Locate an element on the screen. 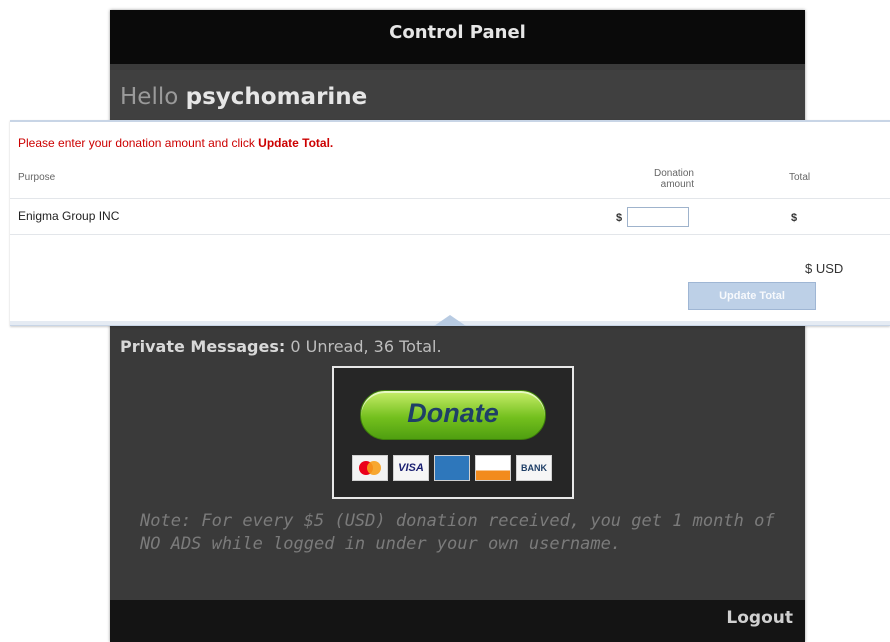 This screenshot has height=642, width=890. bank-card-label: BANK is located at coordinates (534, 468).